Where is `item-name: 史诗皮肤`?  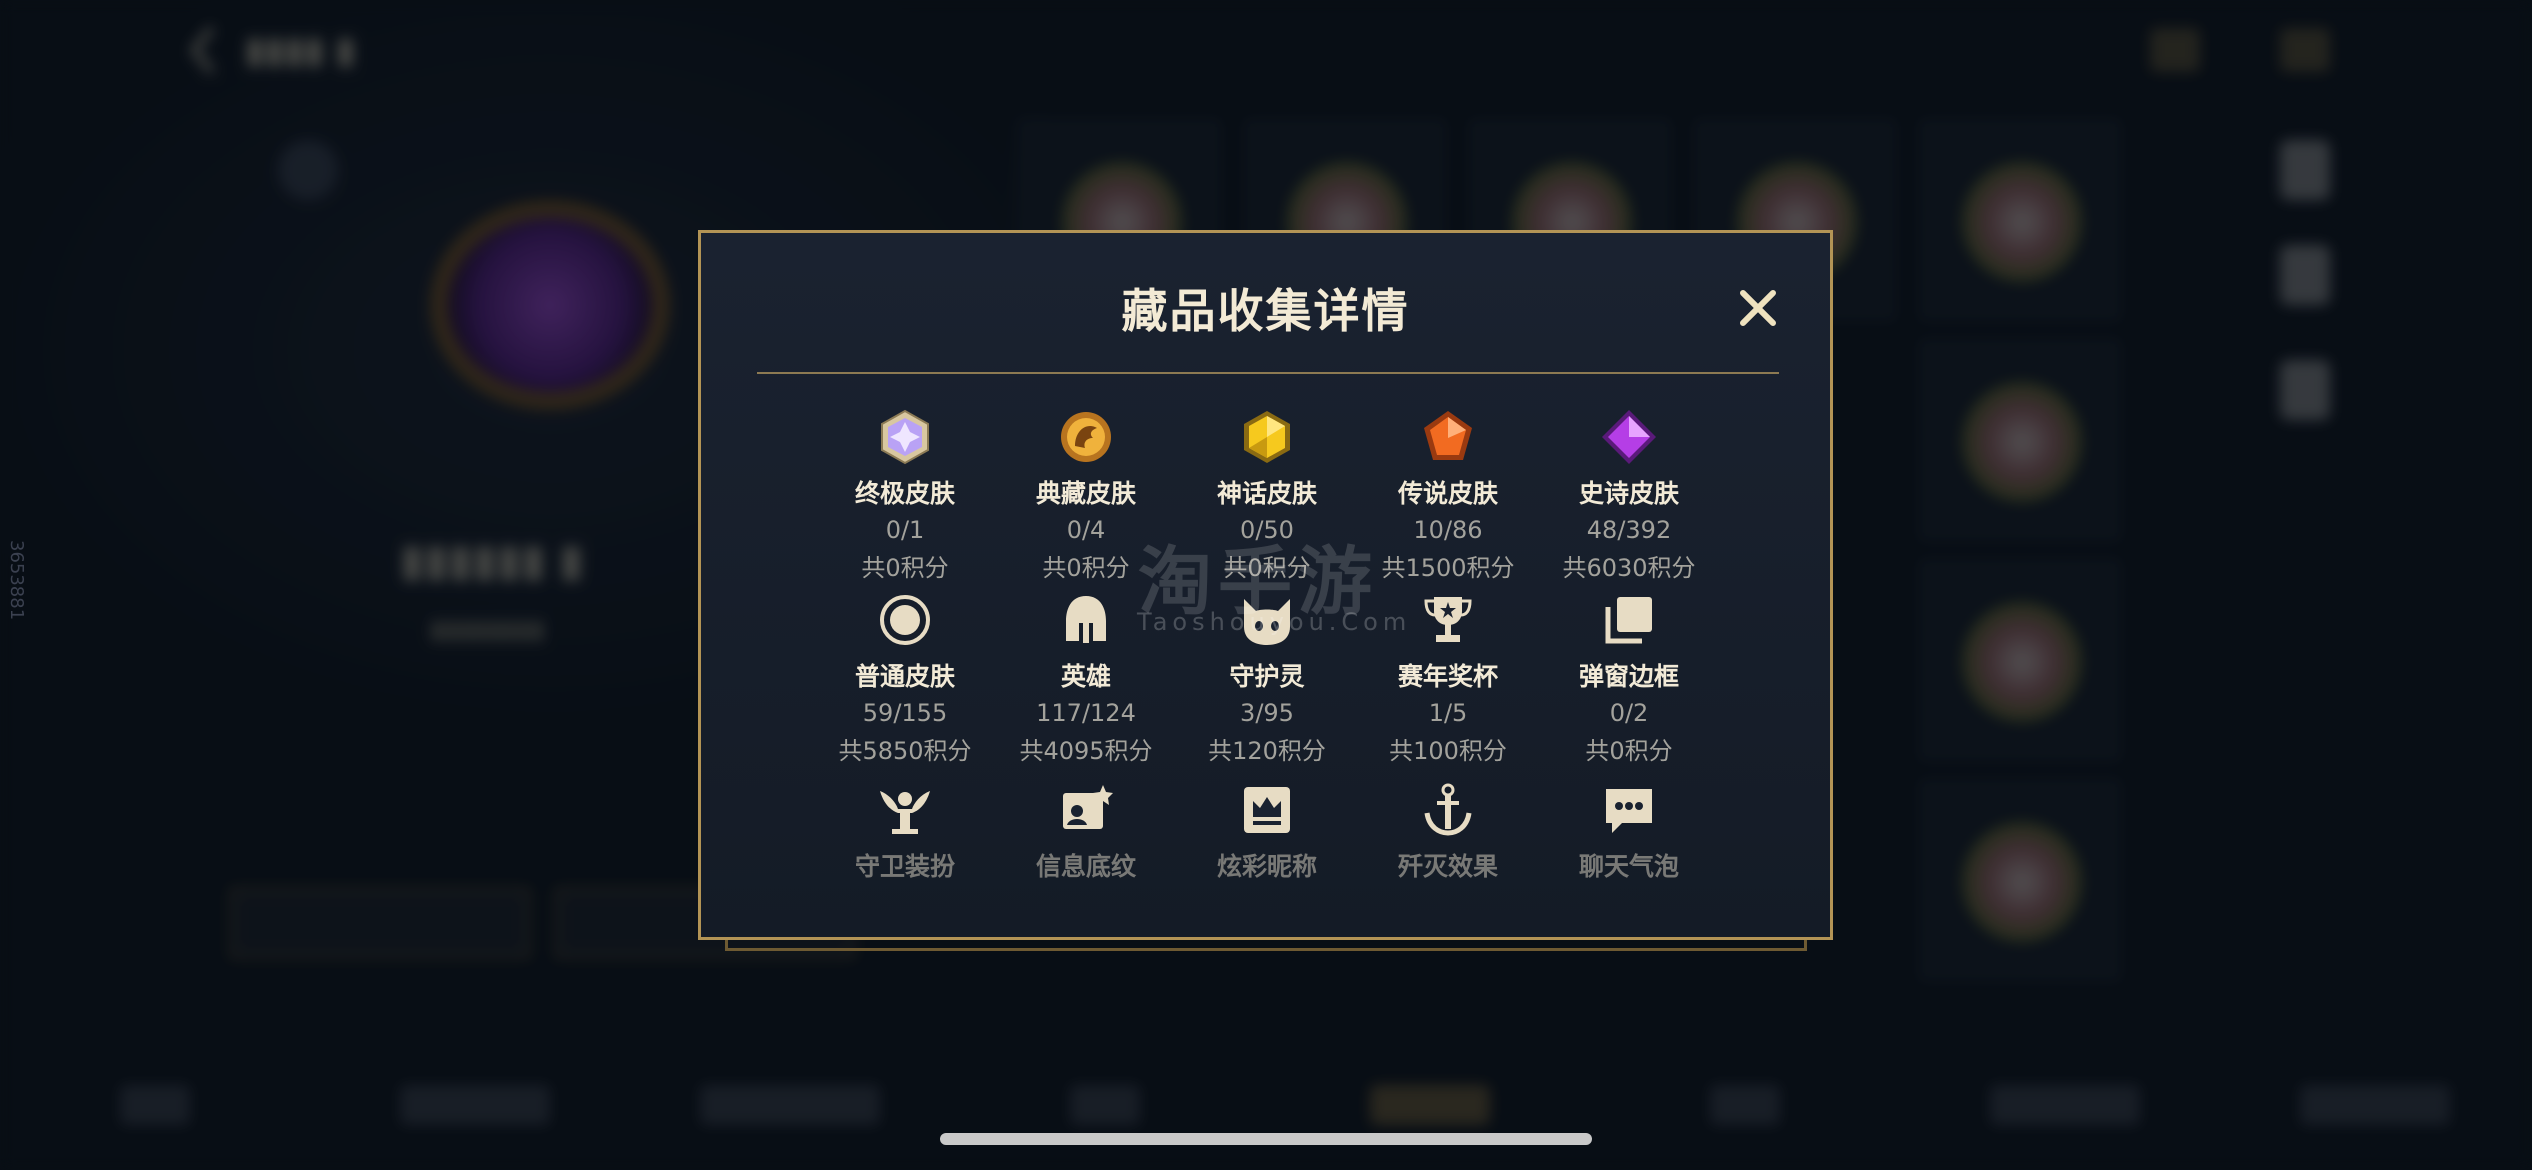 item-name: 史诗皮肤 is located at coordinates (1628, 493).